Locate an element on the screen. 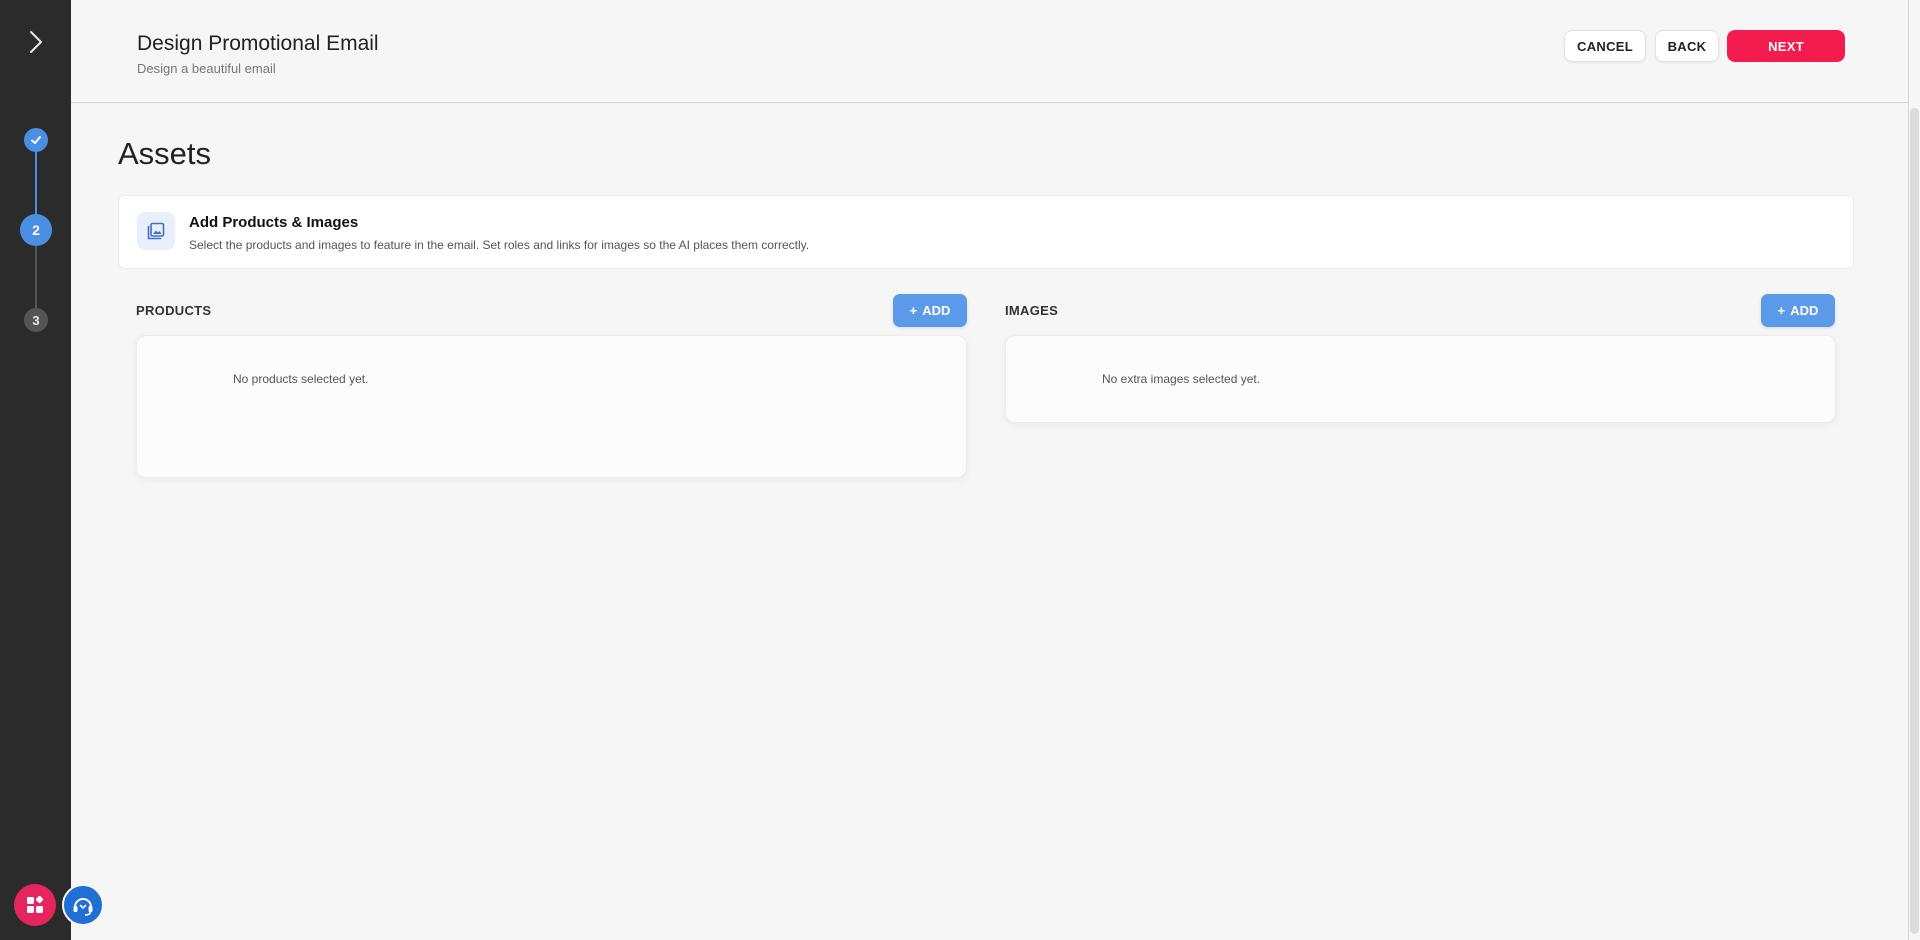  step-number: 2 is located at coordinates (36, 230).